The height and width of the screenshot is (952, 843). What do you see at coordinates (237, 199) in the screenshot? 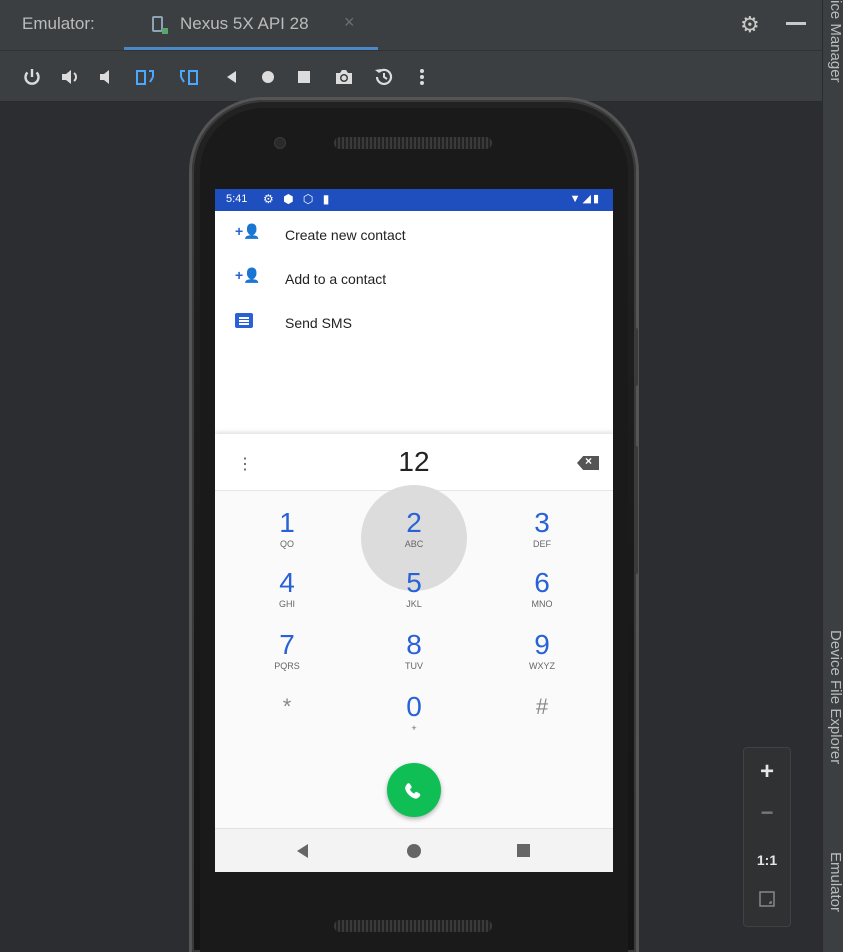
I see `status-time: 5:41` at bounding box center [237, 199].